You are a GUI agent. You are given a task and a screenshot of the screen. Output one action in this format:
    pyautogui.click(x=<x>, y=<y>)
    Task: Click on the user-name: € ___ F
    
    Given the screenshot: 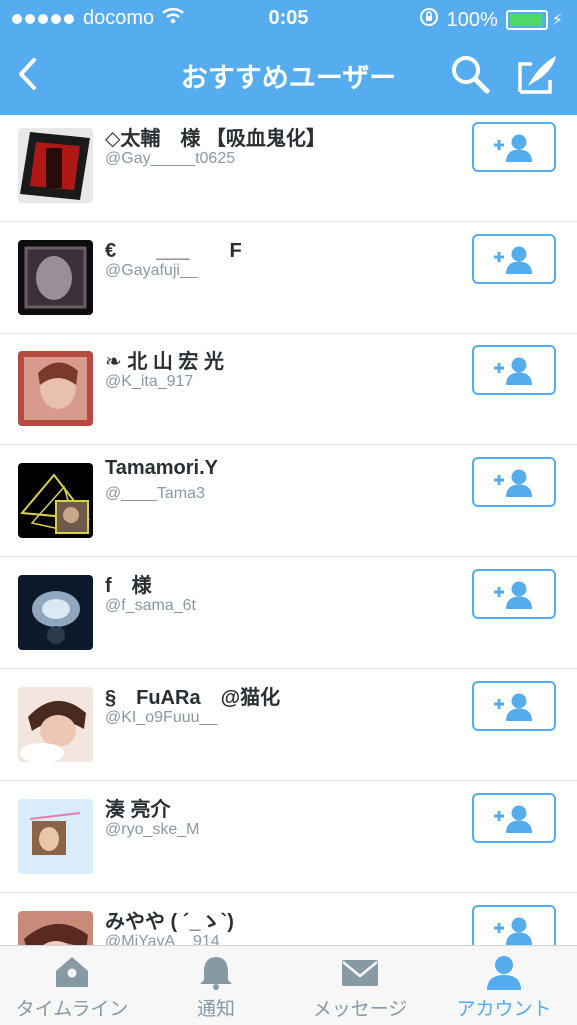 What is the action you would take?
    pyautogui.click(x=173, y=251)
    